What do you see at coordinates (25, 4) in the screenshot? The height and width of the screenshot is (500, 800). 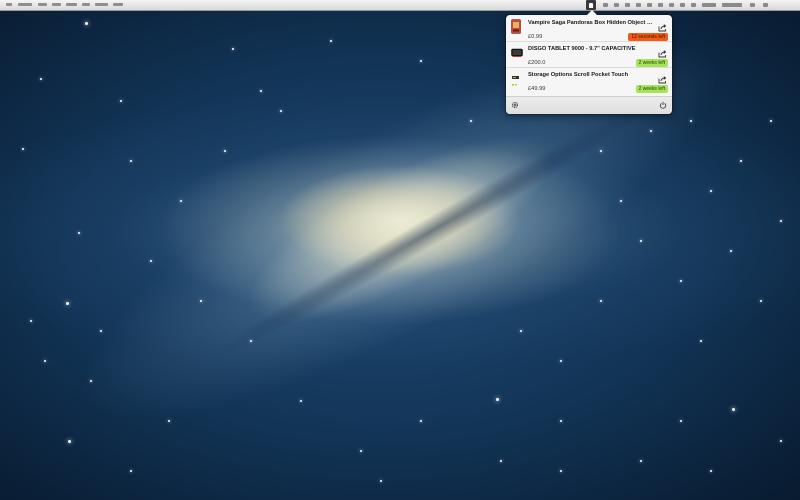 I see `menu-item-app` at bounding box center [25, 4].